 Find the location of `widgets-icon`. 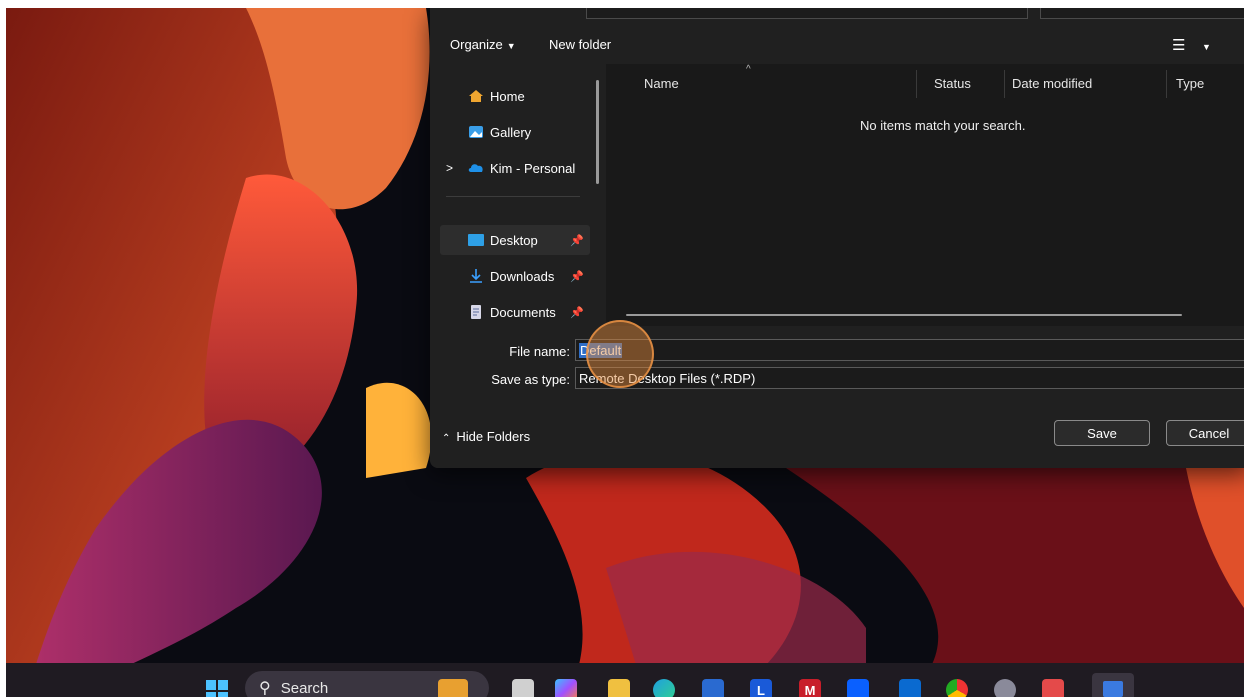

widgets-icon is located at coordinates (453, 688).